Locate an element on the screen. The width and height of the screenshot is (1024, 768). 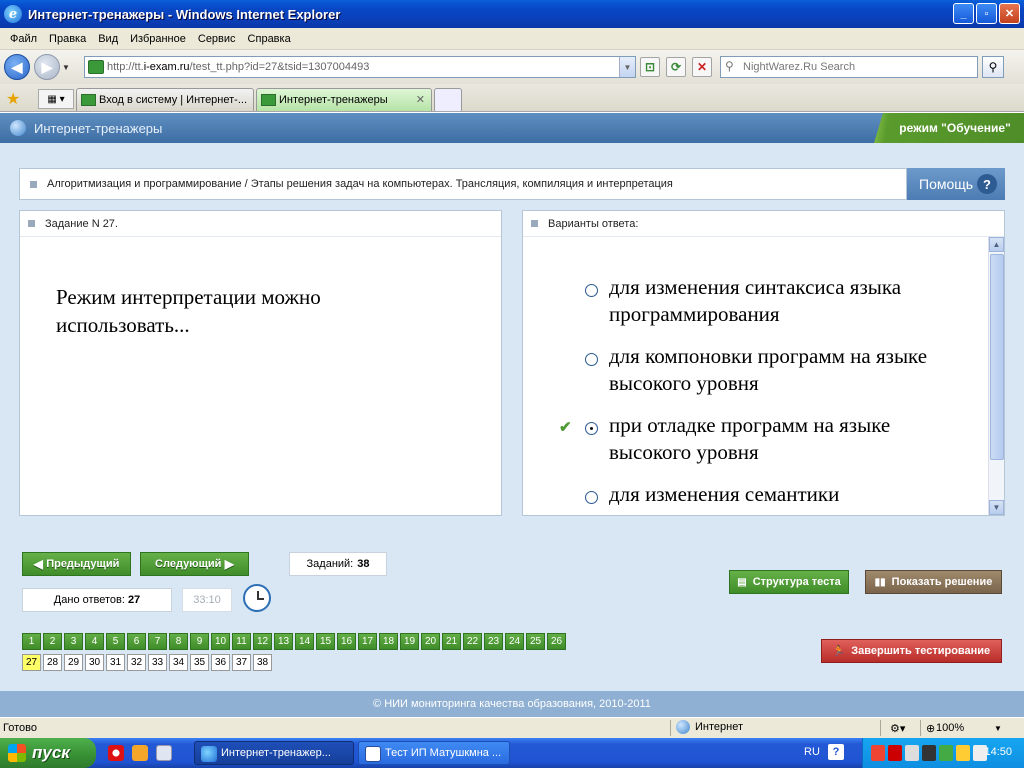
radio-button-selected is located at coordinates (591, 428).